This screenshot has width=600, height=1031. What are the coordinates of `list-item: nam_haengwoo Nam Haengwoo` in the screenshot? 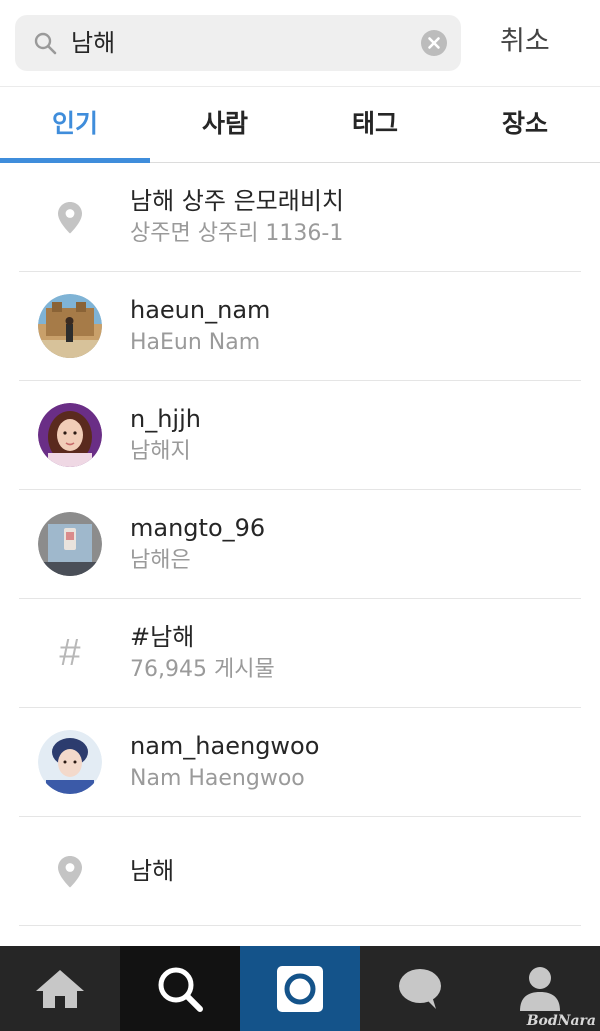 It's located at (300, 762).